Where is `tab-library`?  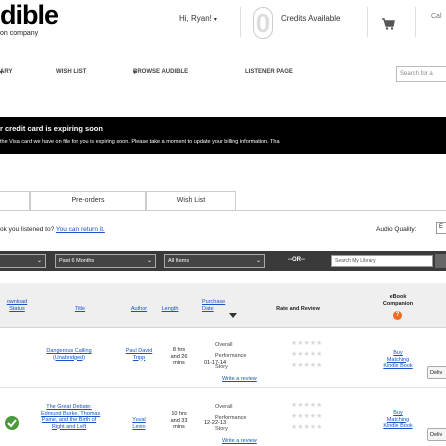
tab-library is located at coordinates (15, 201).